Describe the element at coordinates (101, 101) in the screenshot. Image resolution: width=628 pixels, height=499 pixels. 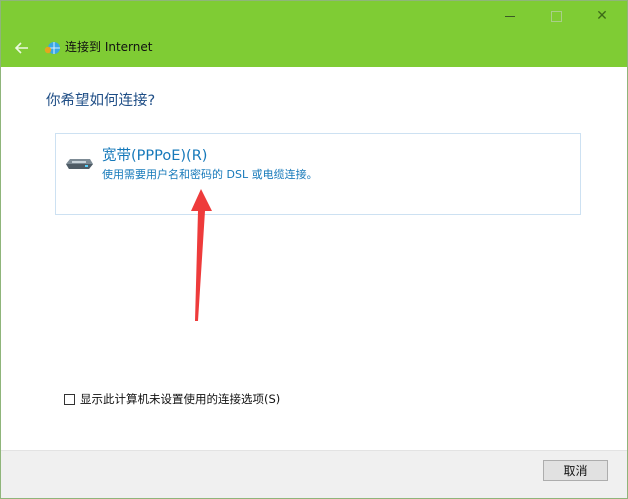
I see `connection-prompt-heading: 你希望如何连接?` at that location.